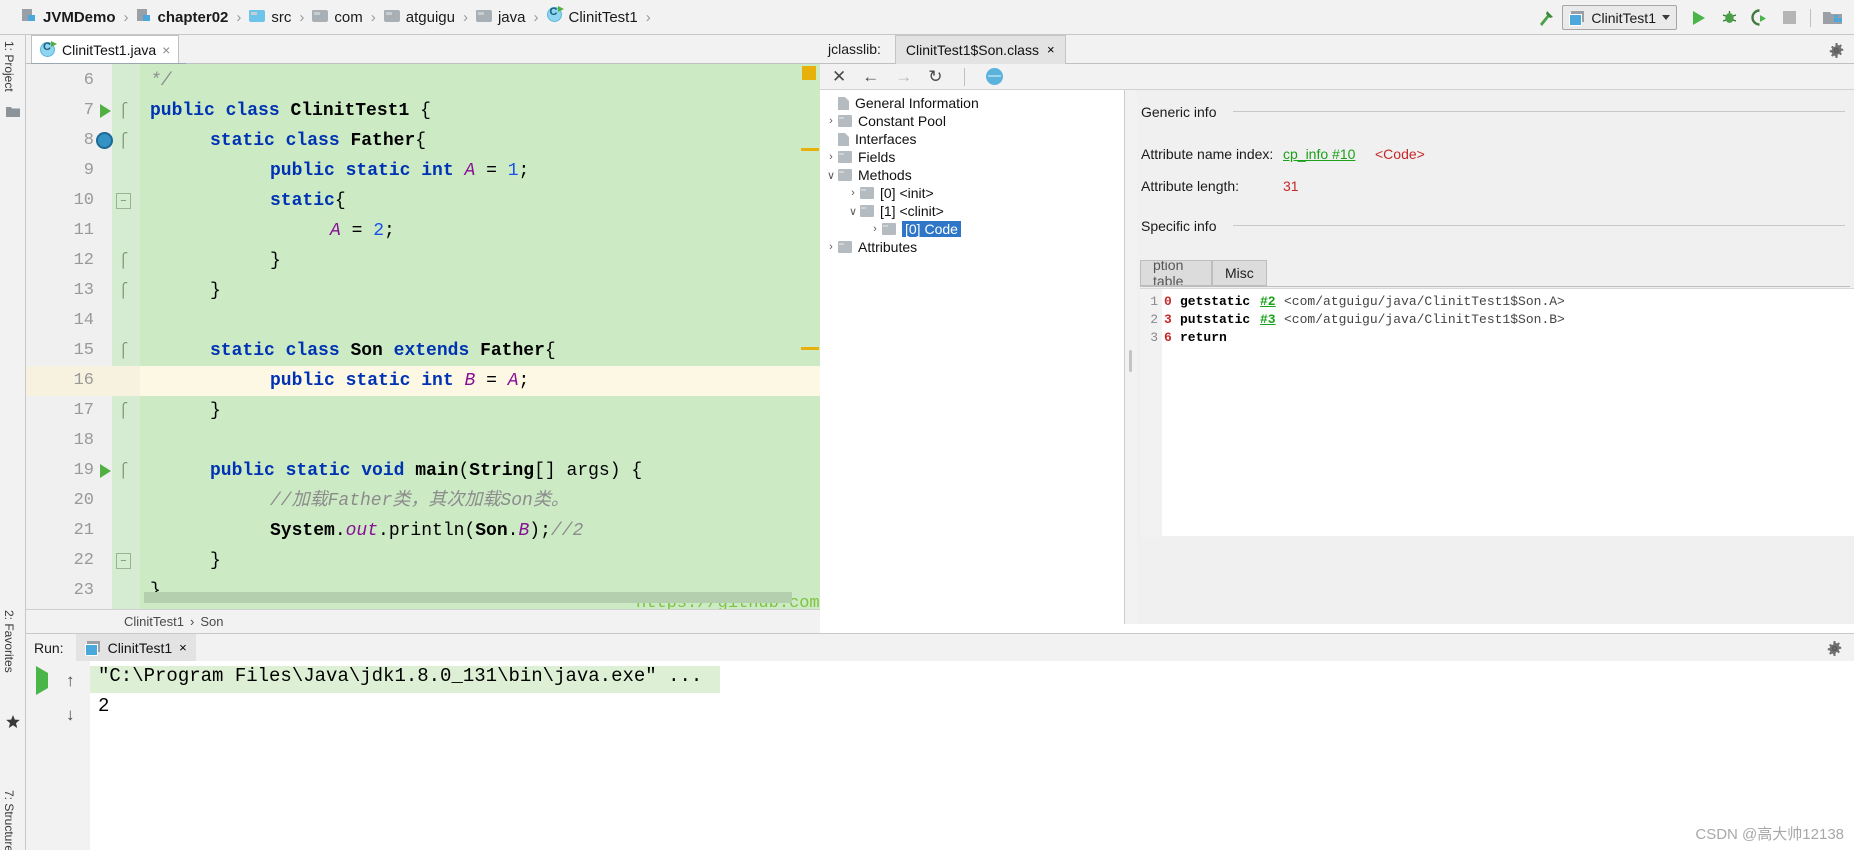 The width and height of the screenshot is (1854, 850). I want to click on tree-node: Interfaces, so click(972, 139).